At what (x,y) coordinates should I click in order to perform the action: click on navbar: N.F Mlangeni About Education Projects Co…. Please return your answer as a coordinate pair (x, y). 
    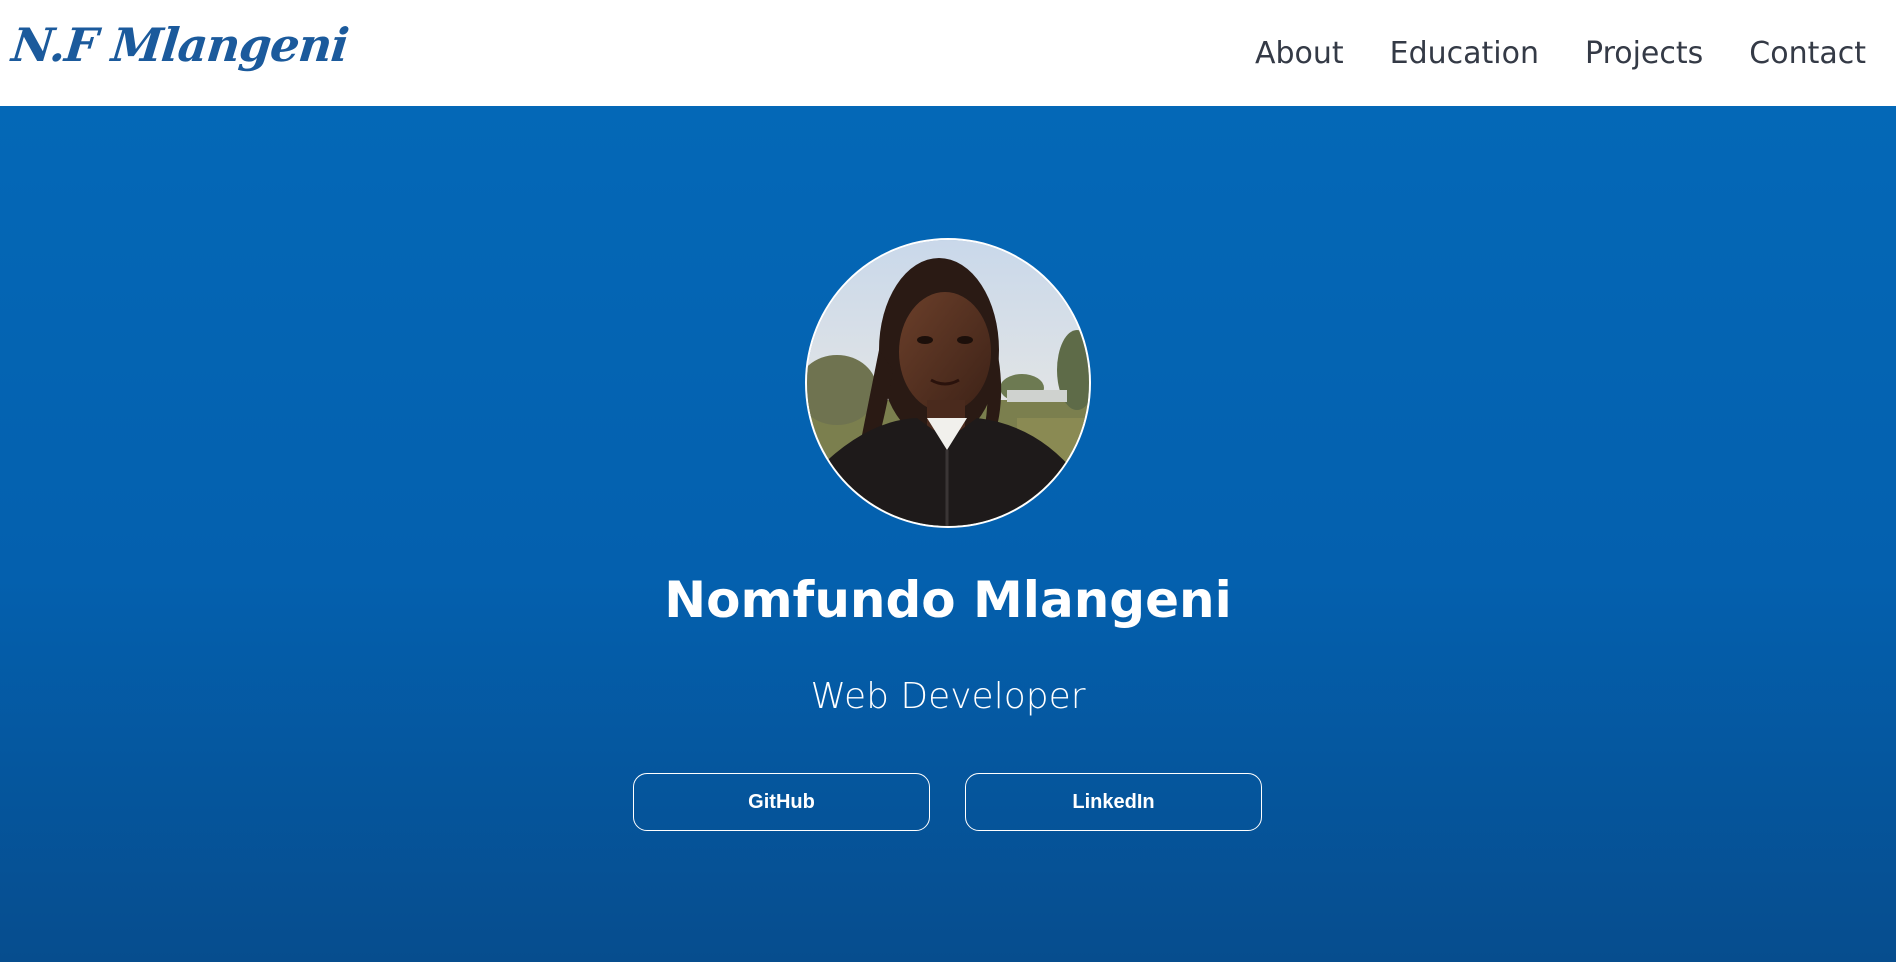
    Looking at the image, I should click on (948, 53).